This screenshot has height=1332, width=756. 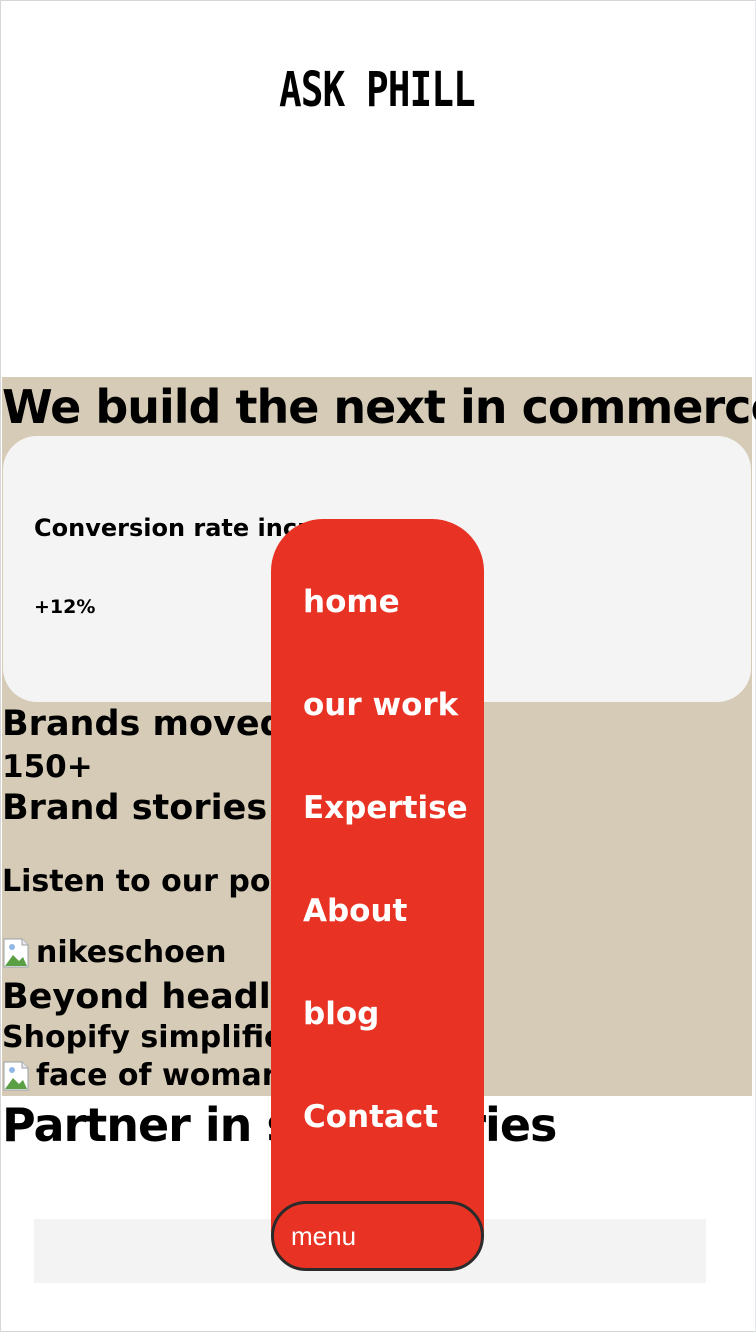 I want to click on story-image-woman: face of woman, so click(x=142, y=1076).